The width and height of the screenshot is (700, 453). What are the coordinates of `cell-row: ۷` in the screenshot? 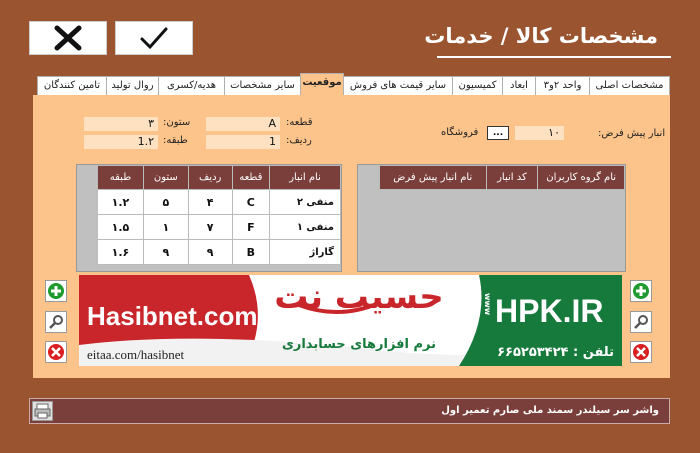 It's located at (210, 227).